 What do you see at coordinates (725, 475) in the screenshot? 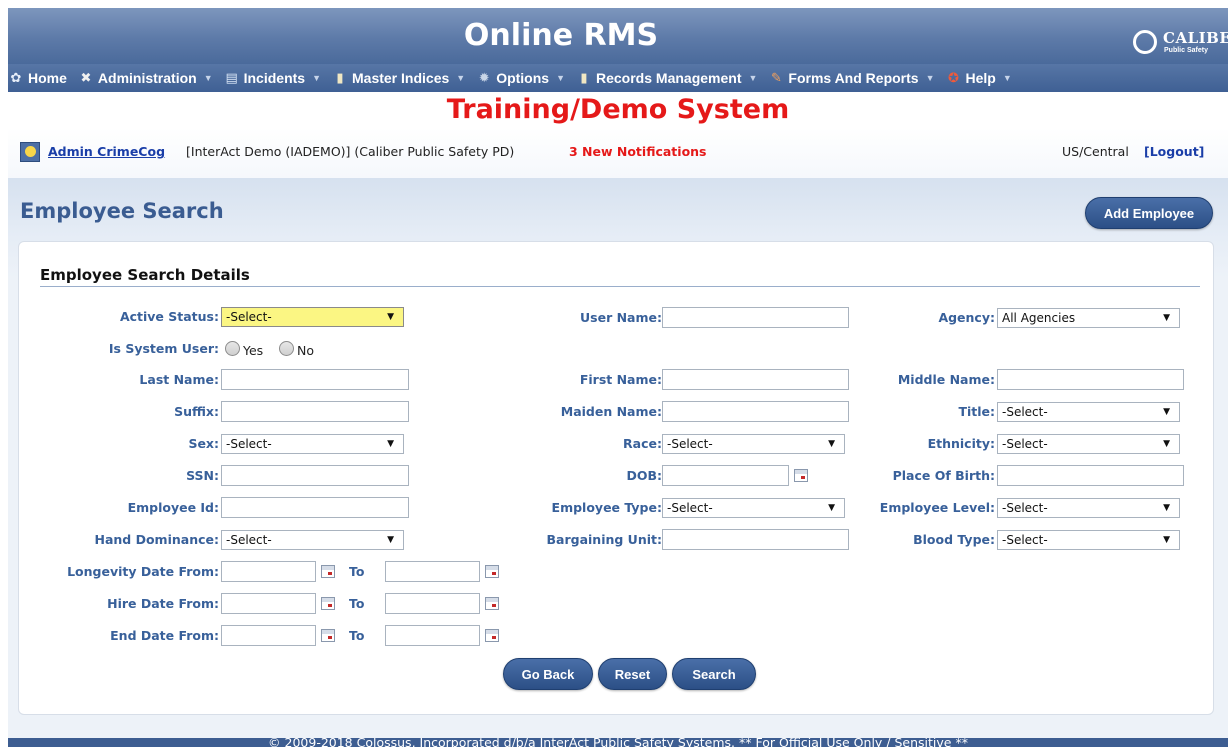
I see `dob-input` at bounding box center [725, 475].